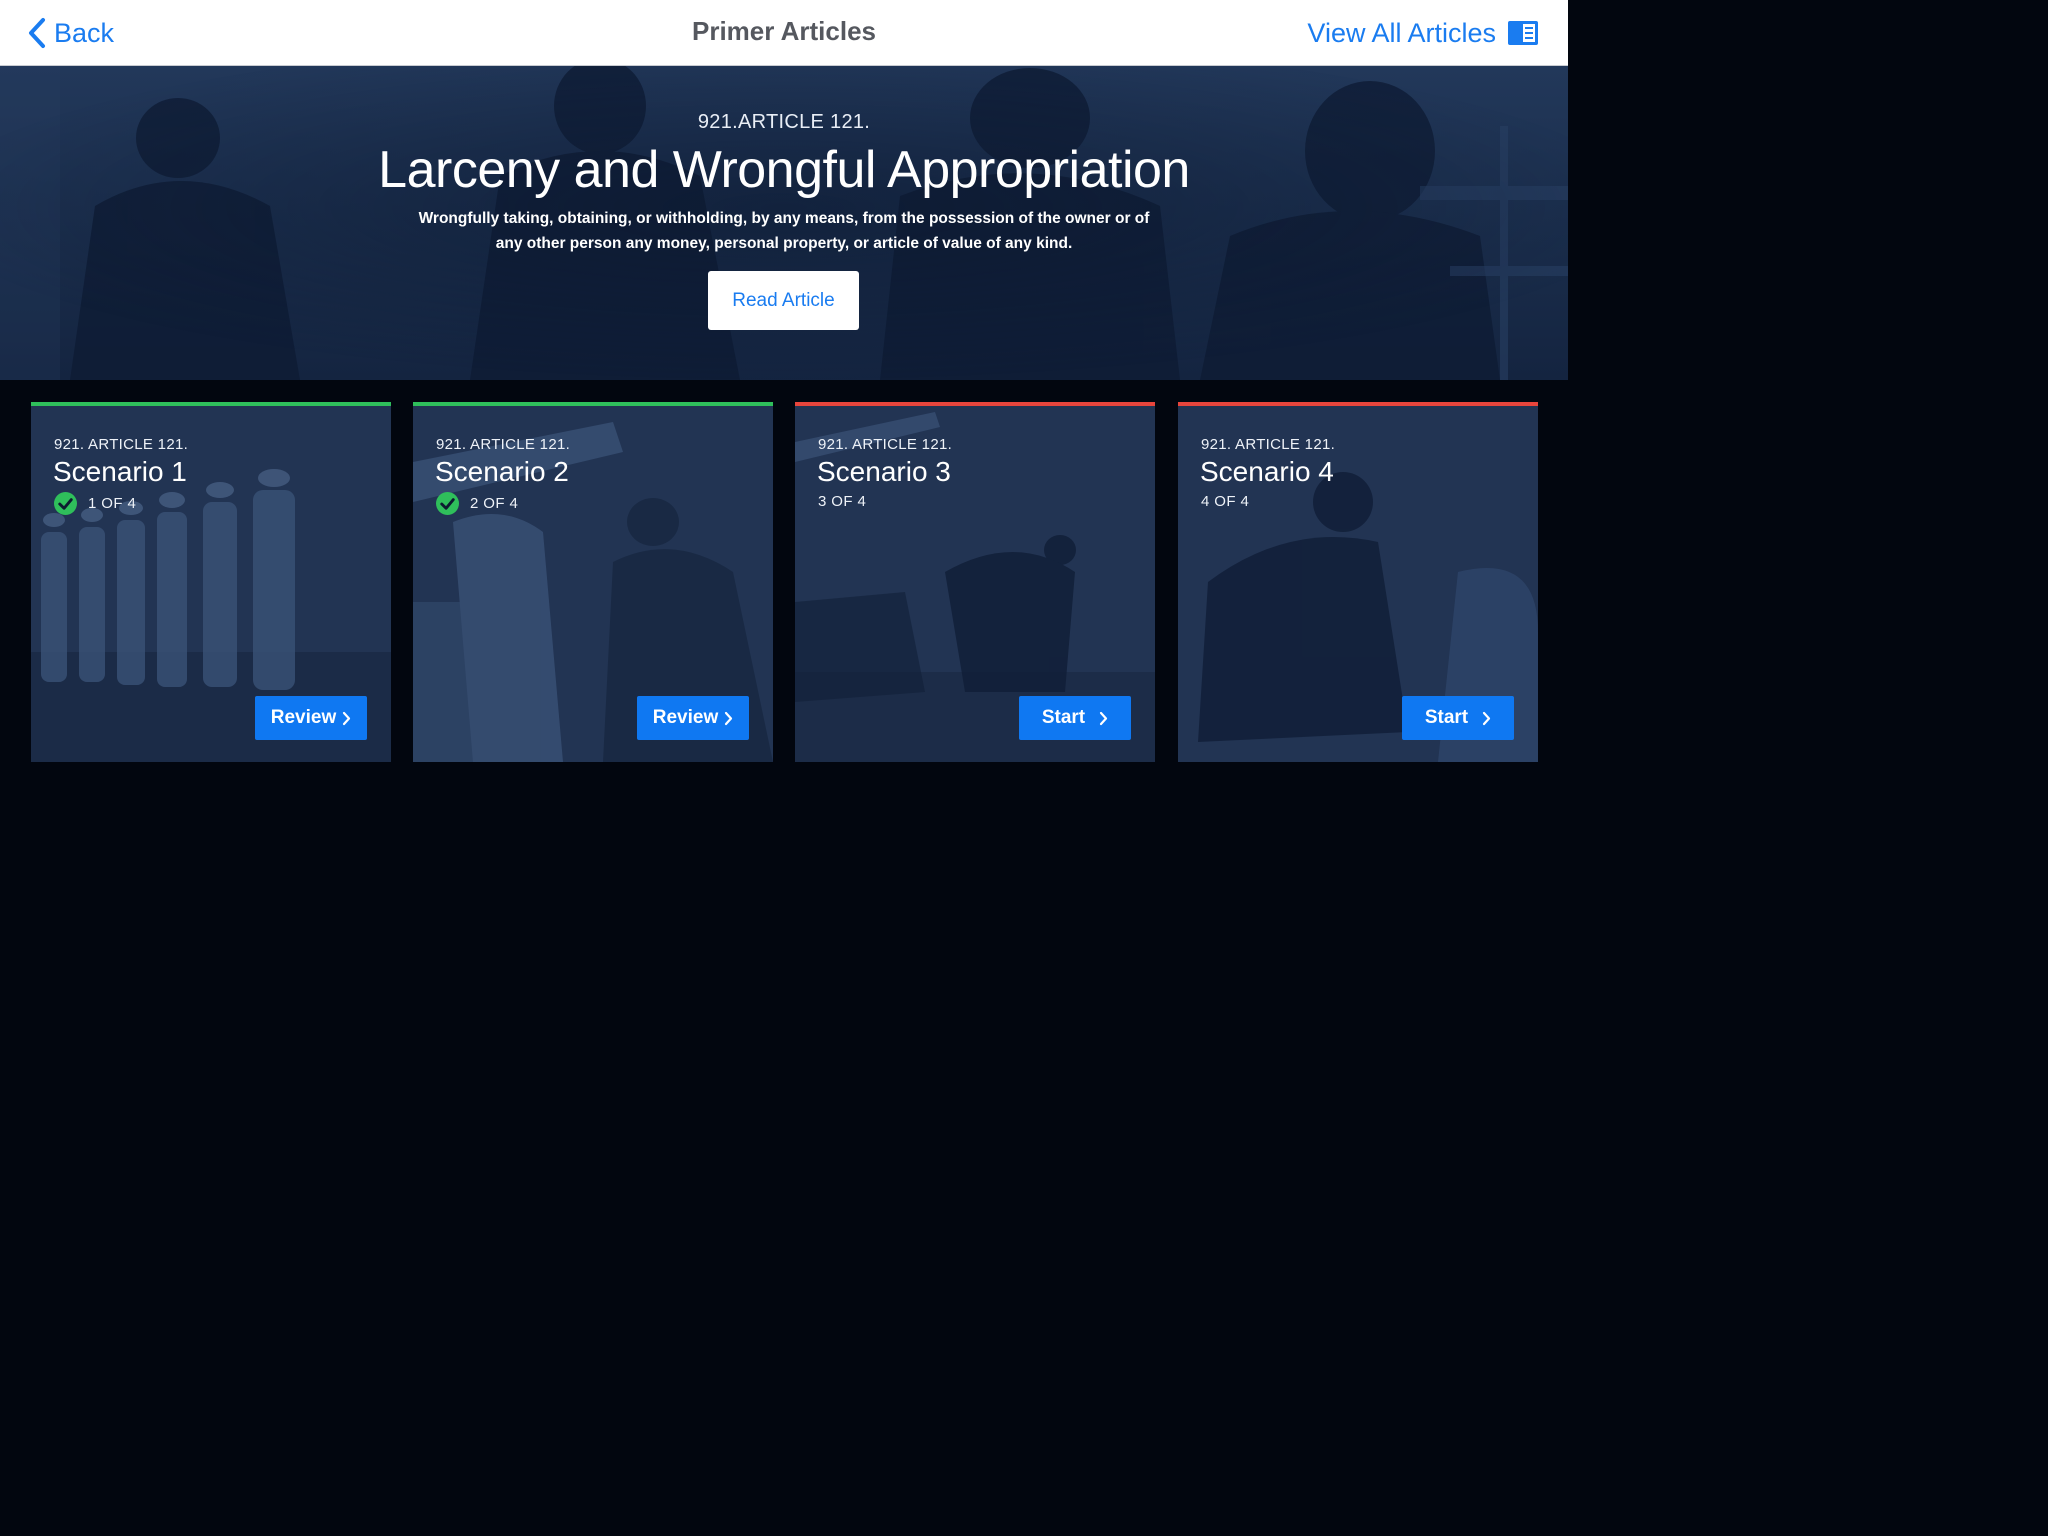 The width and height of the screenshot is (2048, 1536). Describe the element at coordinates (1267, 471) in the screenshot. I see `scenario-title: Scenario 4` at that location.